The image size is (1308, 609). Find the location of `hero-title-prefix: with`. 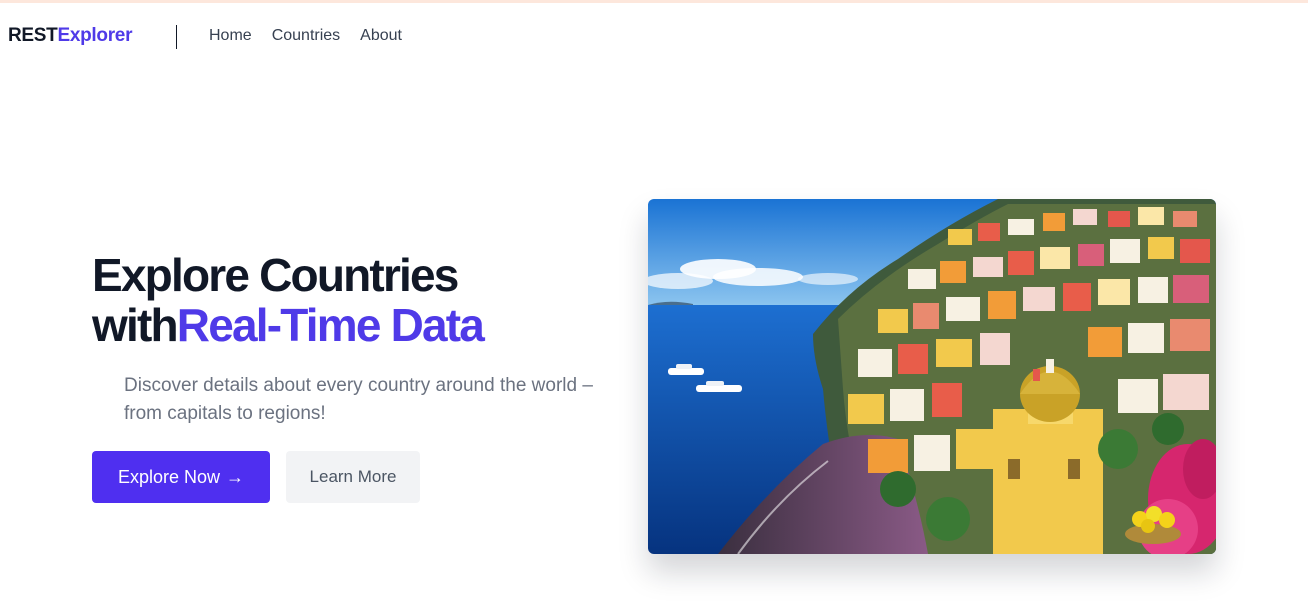

hero-title-prefix: with is located at coordinates (135, 325).